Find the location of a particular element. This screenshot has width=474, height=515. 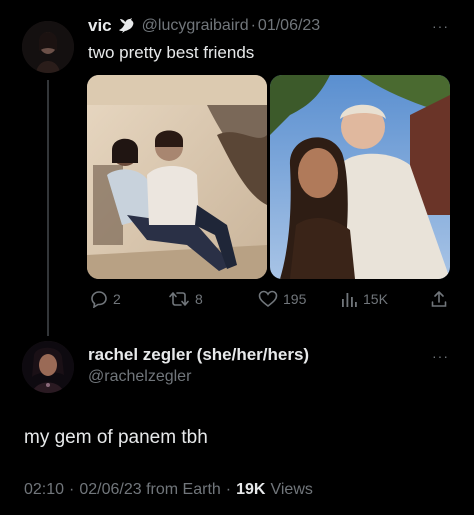

reply-count: 2 is located at coordinates (117, 299).